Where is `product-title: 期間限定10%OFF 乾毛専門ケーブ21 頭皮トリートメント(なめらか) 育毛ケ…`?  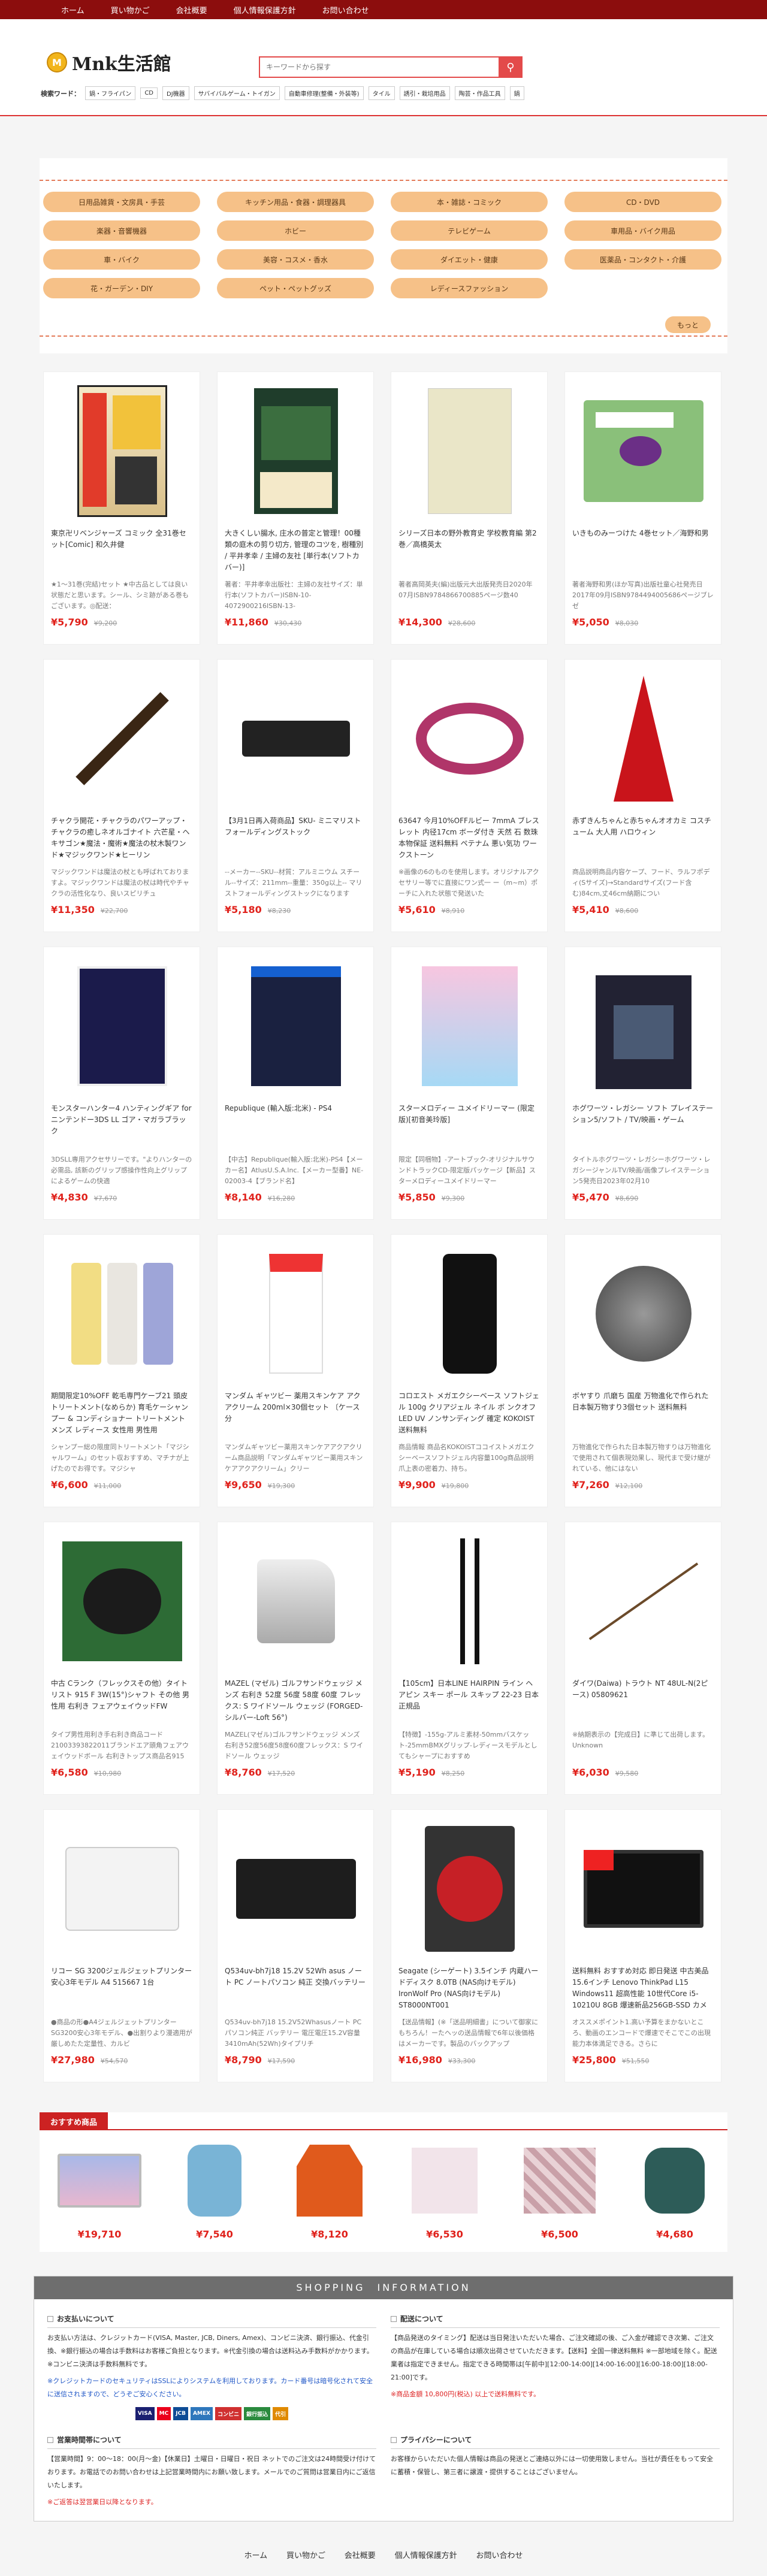
product-title: 期間限定10%OFF 乾毛専門ケーブ21 頭皮トリートメント(なめらか) 育毛ケ… is located at coordinates (122, 1413).